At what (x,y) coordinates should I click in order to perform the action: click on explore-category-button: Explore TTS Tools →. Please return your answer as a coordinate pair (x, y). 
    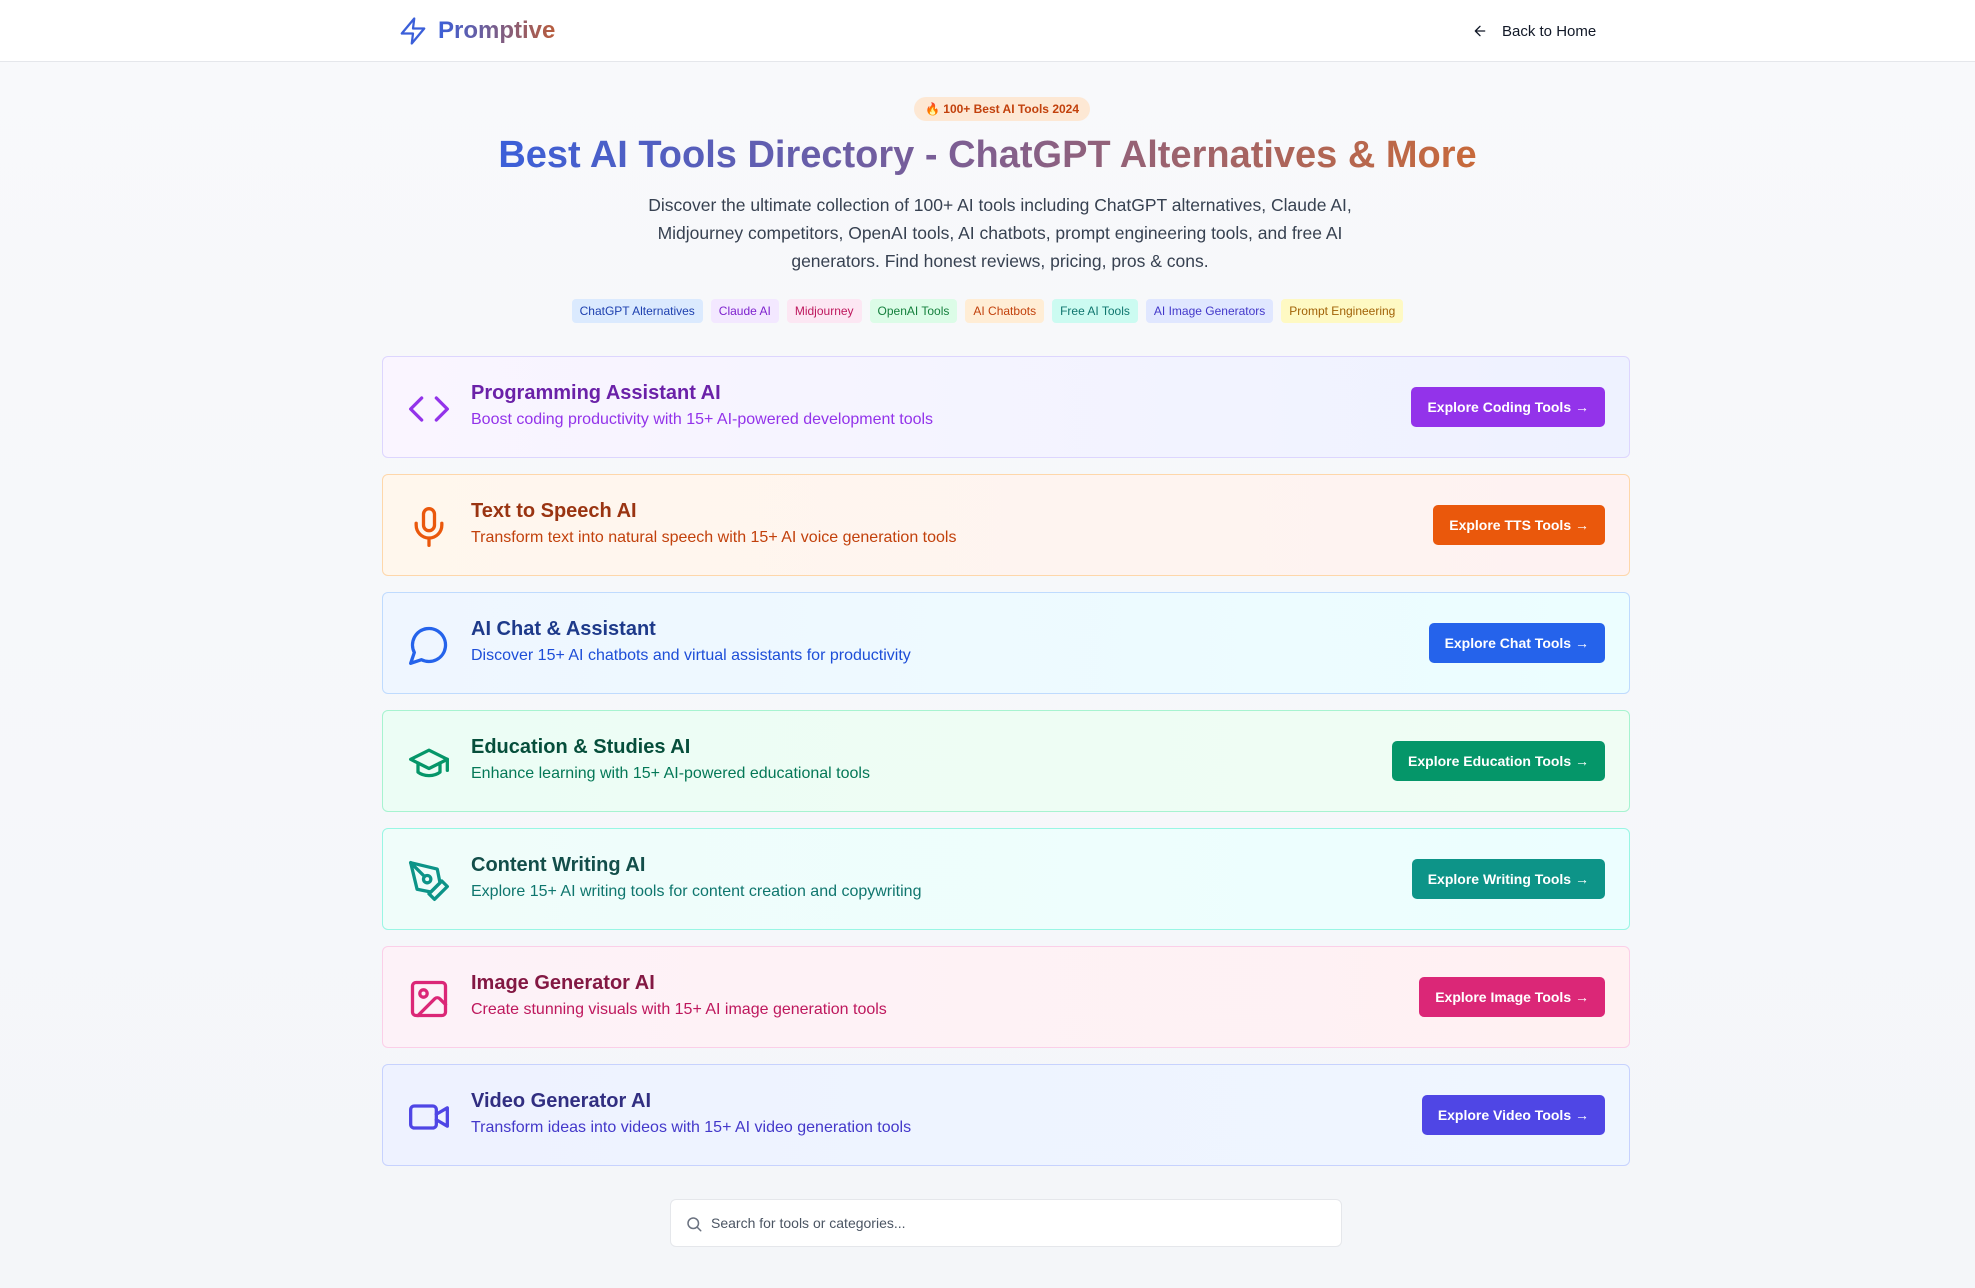
    Looking at the image, I should click on (1519, 525).